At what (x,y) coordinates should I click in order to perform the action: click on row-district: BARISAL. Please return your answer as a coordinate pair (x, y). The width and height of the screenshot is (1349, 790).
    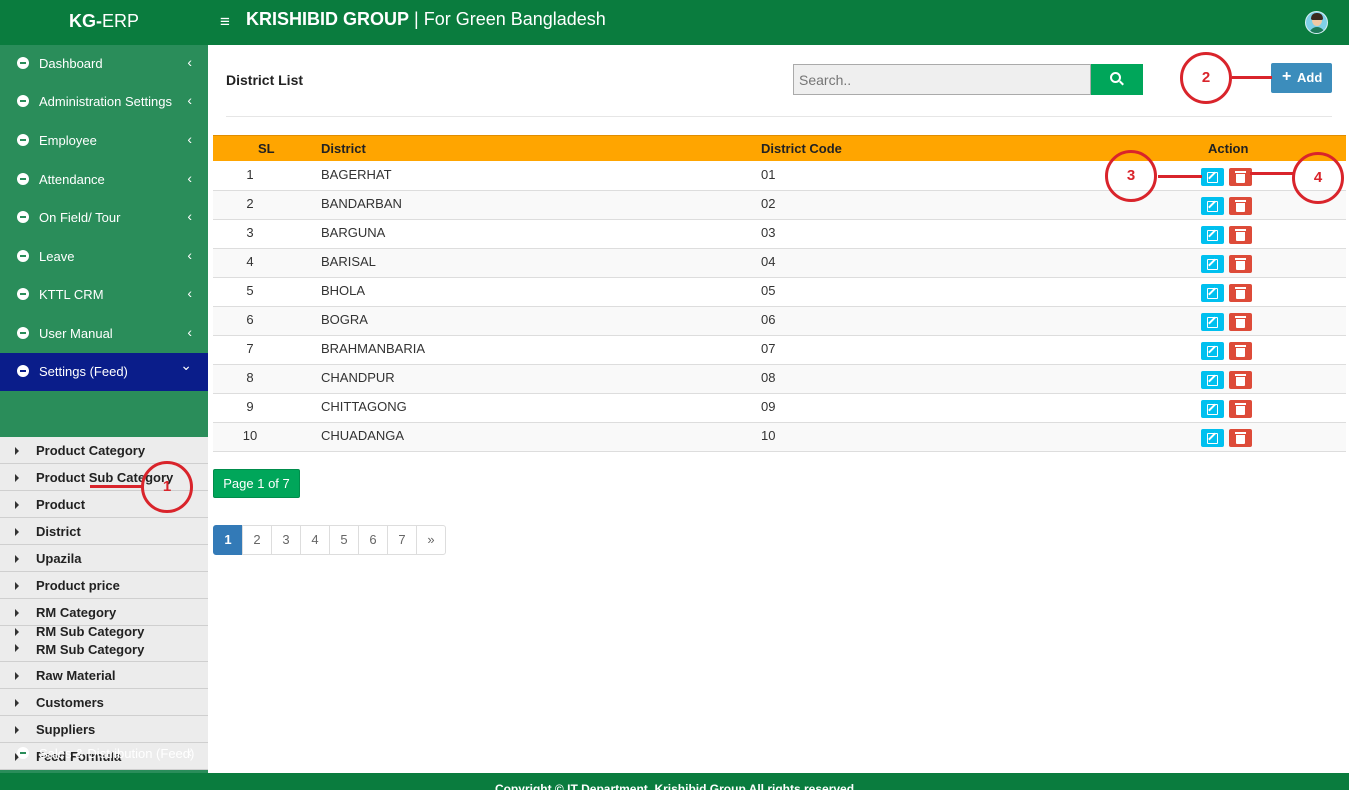
    Looking at the image, I should click on (348, 261).